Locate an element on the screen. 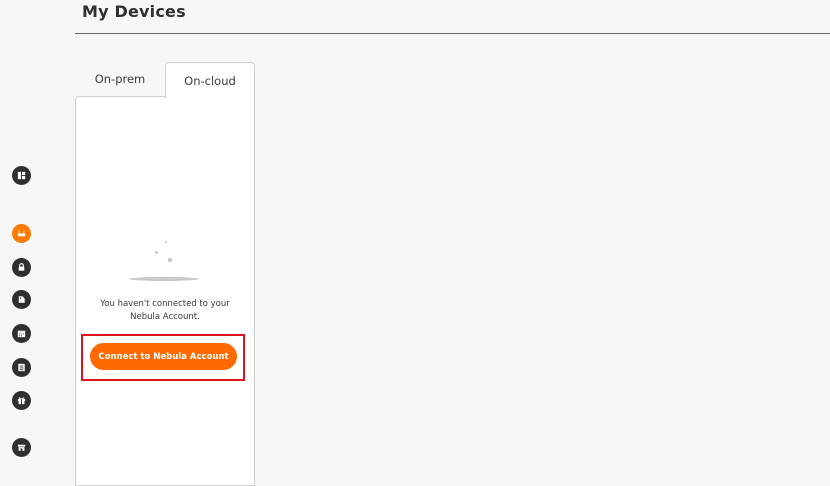 The height and width of the screenshot is (486, 830). tag-icon is located at coordinates (21, 299).